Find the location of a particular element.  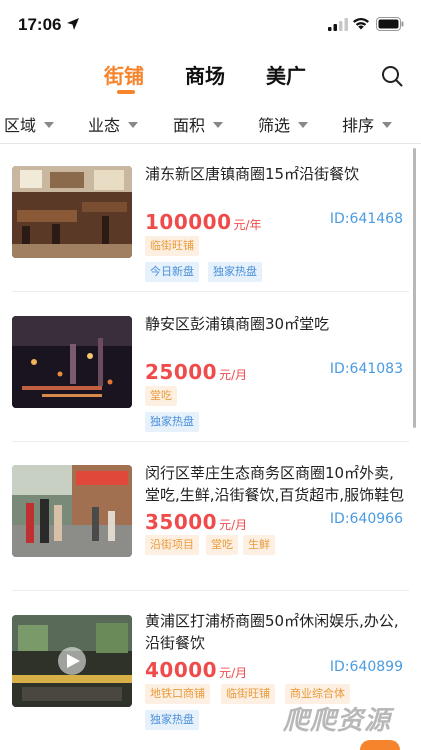

wifi-icon is located at coordinates (361, 24).